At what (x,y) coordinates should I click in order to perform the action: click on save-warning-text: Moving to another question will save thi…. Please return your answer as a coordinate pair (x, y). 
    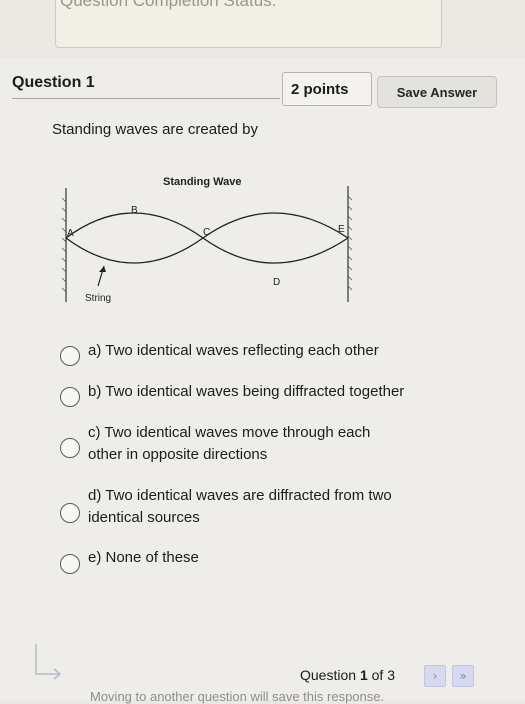
    Looking at the image, I should click on (237, 696).